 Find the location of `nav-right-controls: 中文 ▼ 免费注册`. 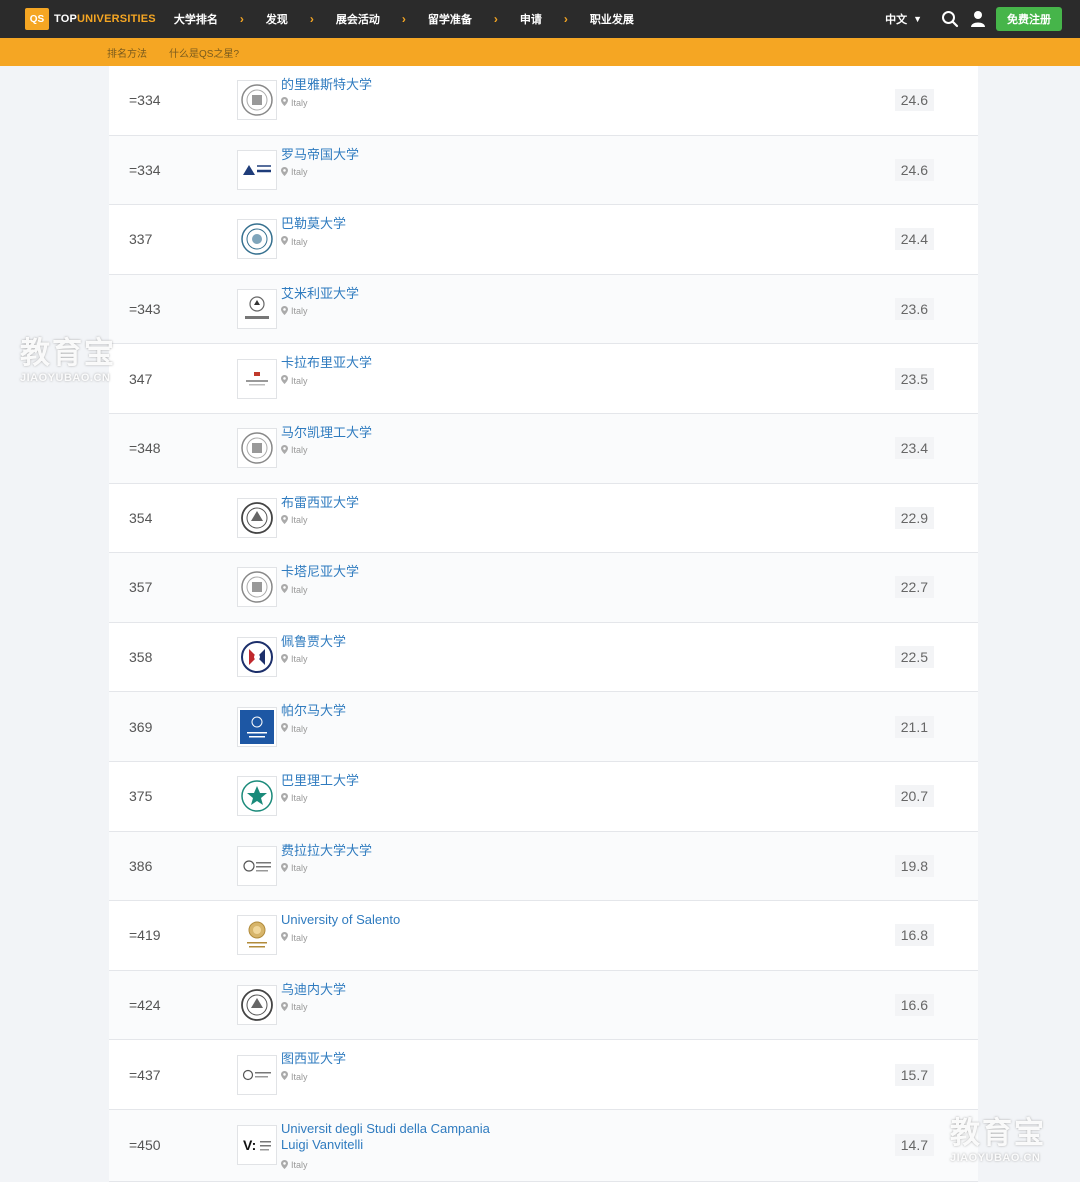

nav-right-controls: 中文 ▼ 免费注册 is located at coordinates (973, 19).